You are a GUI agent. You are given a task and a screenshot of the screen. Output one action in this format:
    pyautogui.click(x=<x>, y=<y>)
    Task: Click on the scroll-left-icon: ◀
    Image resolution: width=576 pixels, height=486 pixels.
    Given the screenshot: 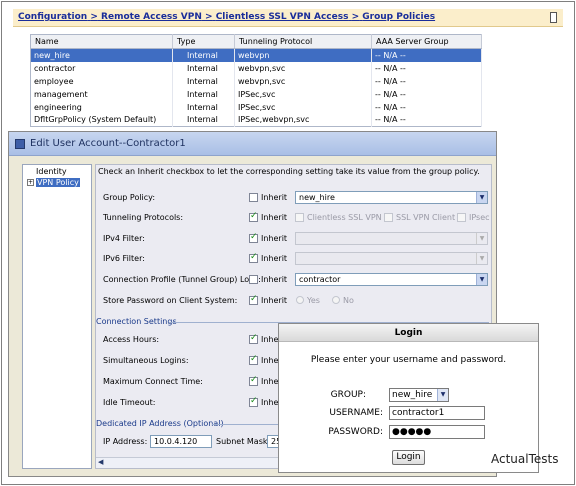 What is the action you would take?
    pyautogui.click(x=100, y=462)
    